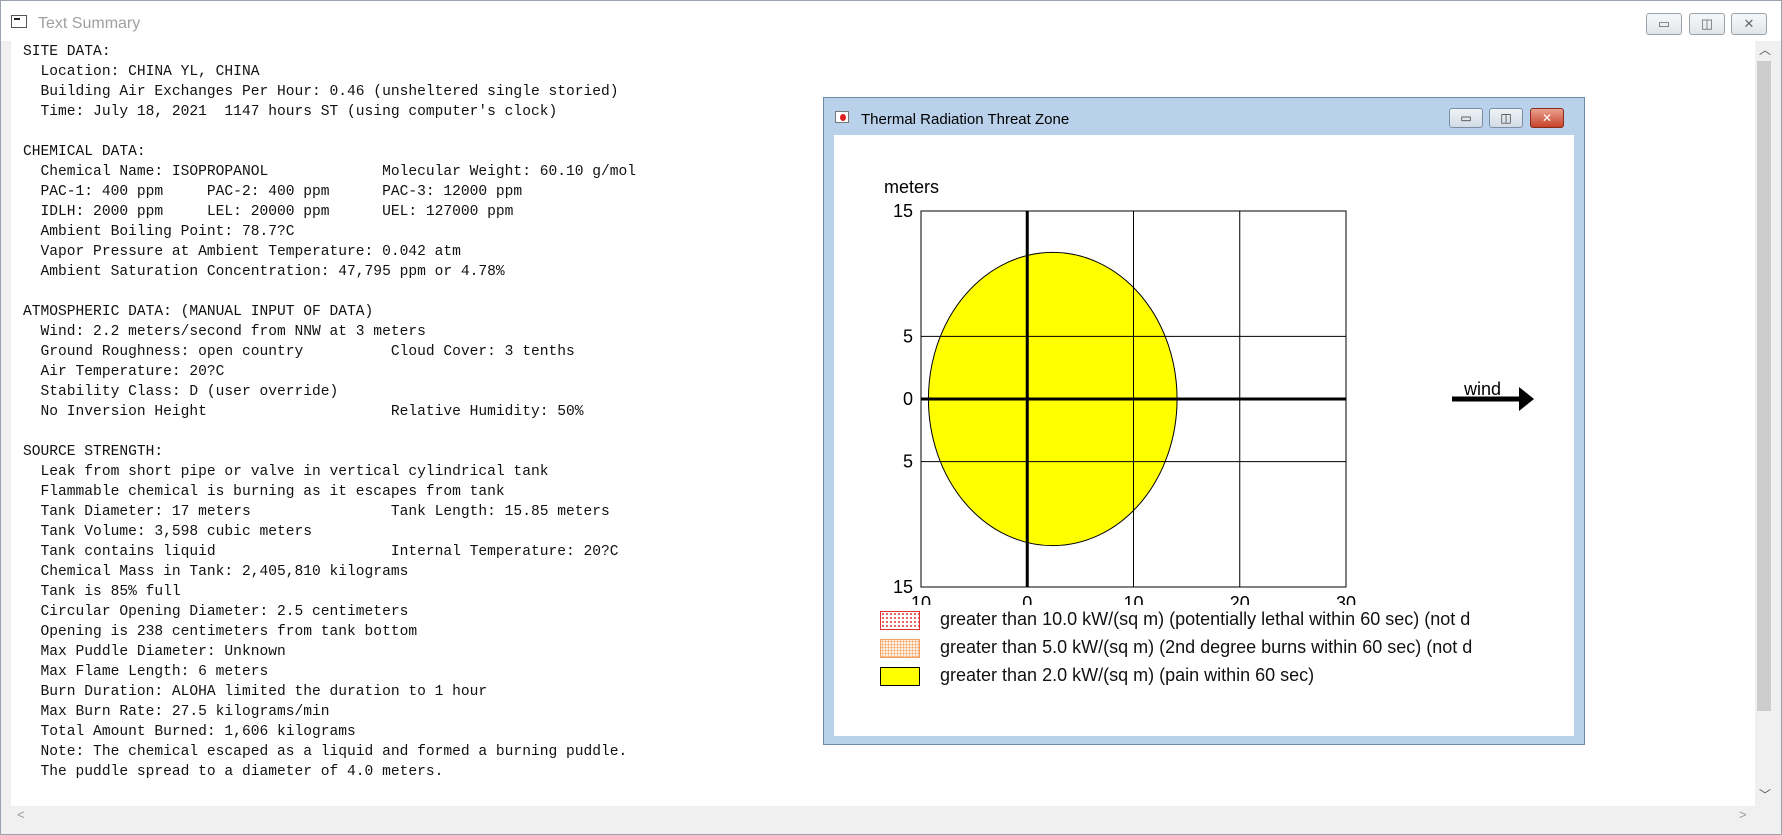  I want to click on x-tick-label: 30, so click(1346, 599).